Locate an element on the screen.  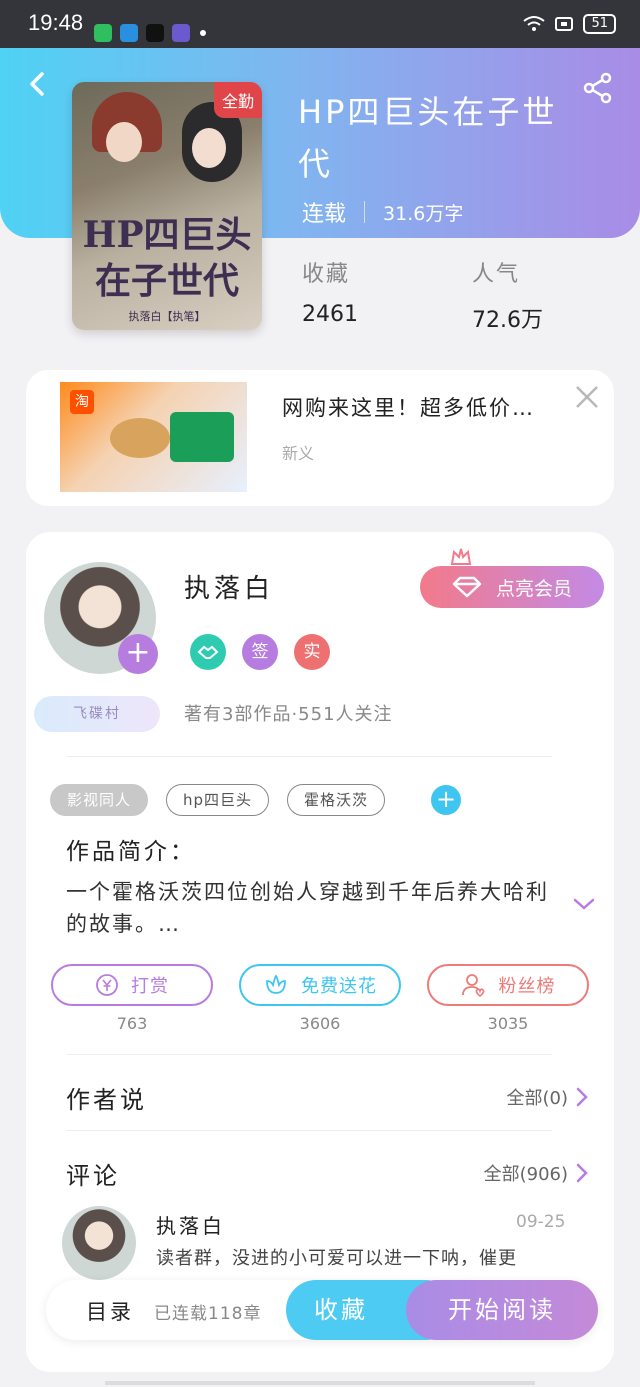
home-indicator is located at coordinates (320, 1383).